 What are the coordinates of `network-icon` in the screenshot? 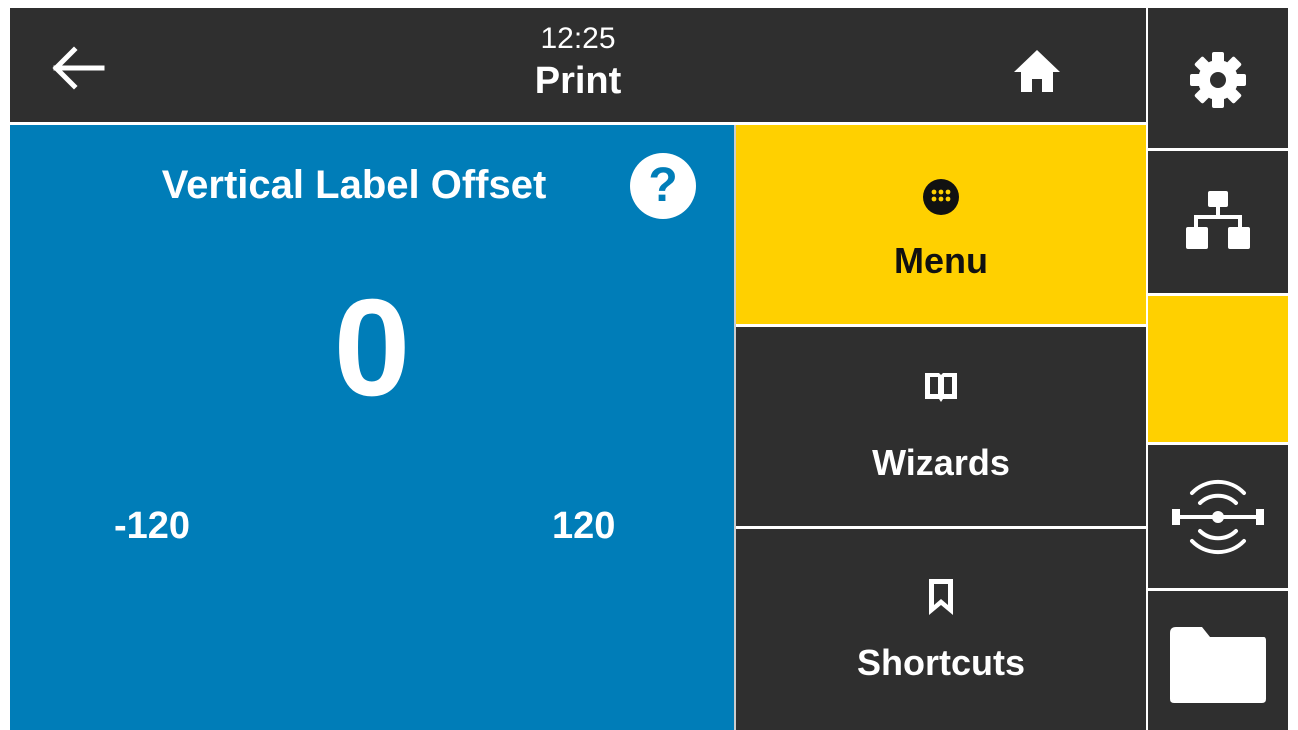 It's located at (1218, 220).